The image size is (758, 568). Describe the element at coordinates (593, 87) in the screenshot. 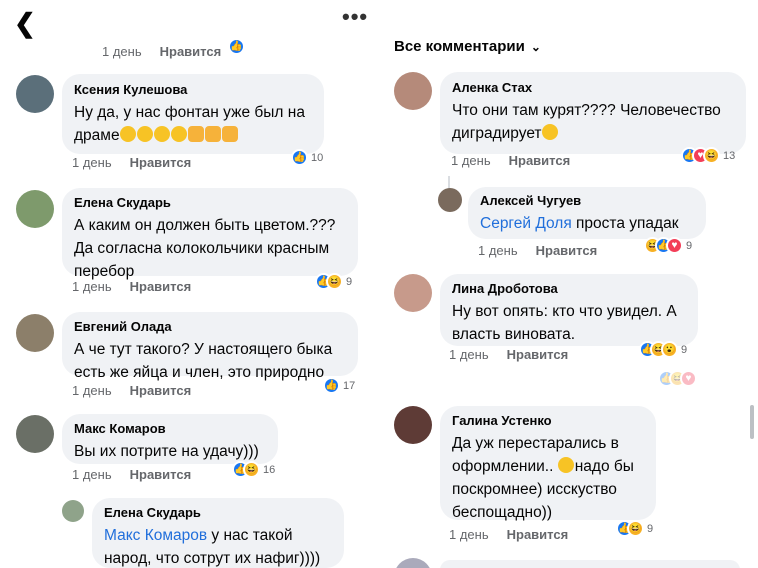

I see `comment-author: Аленка Стах` at that location.